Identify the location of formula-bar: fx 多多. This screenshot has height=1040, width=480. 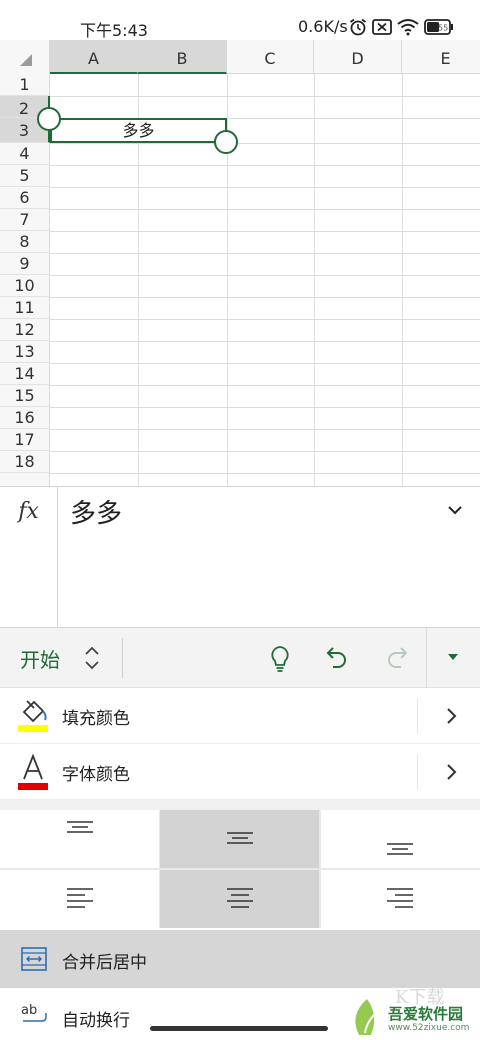
(240, 557).